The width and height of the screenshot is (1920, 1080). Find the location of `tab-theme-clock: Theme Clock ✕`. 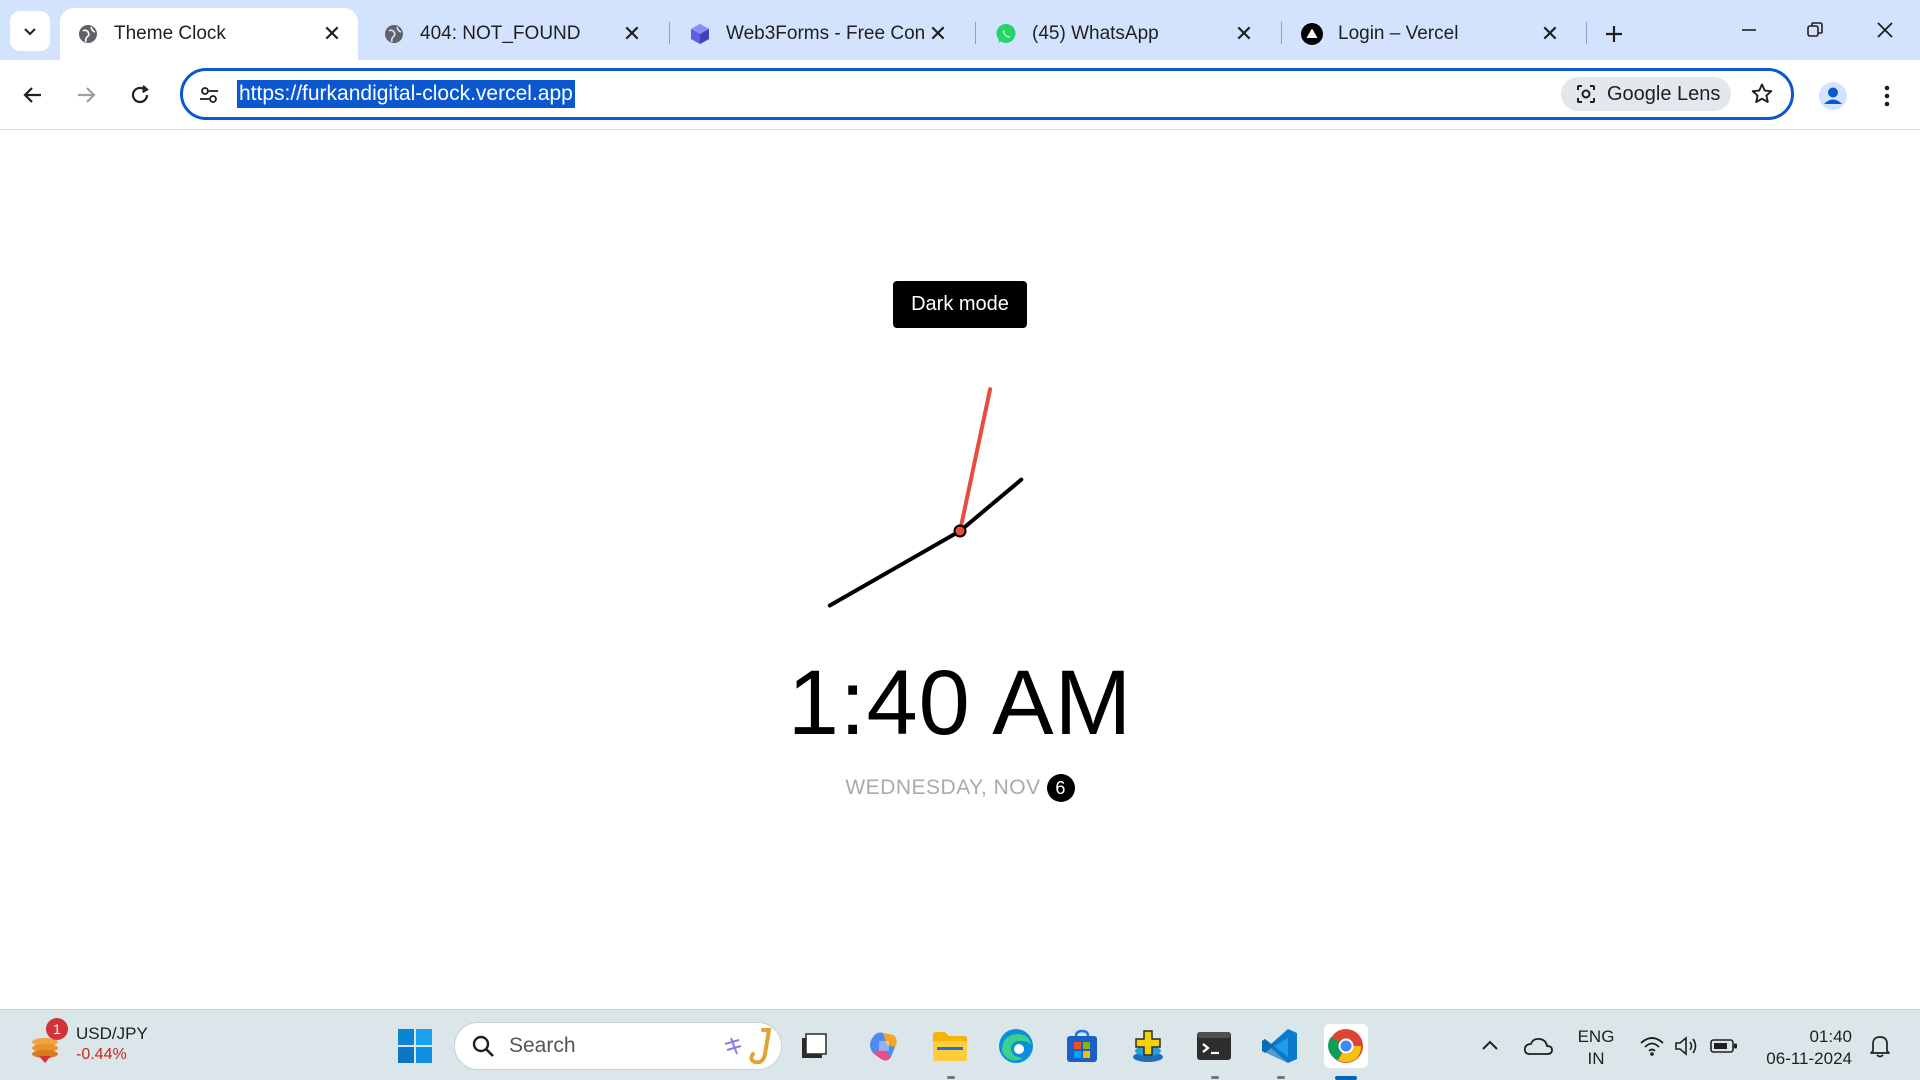

tab-theme-clock: Theme Clock ✕ is located at coordinates (209, 34).